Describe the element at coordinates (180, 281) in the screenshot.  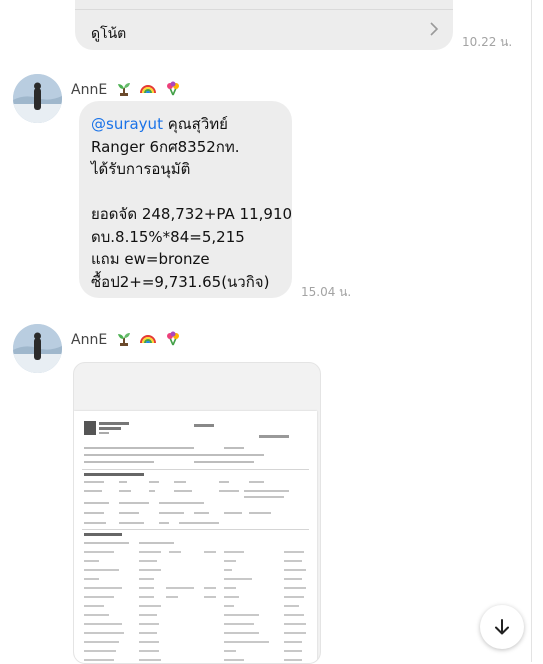
I see `message-line: ซื้อป2+=9,731.65(นวกิจ)` at that location.